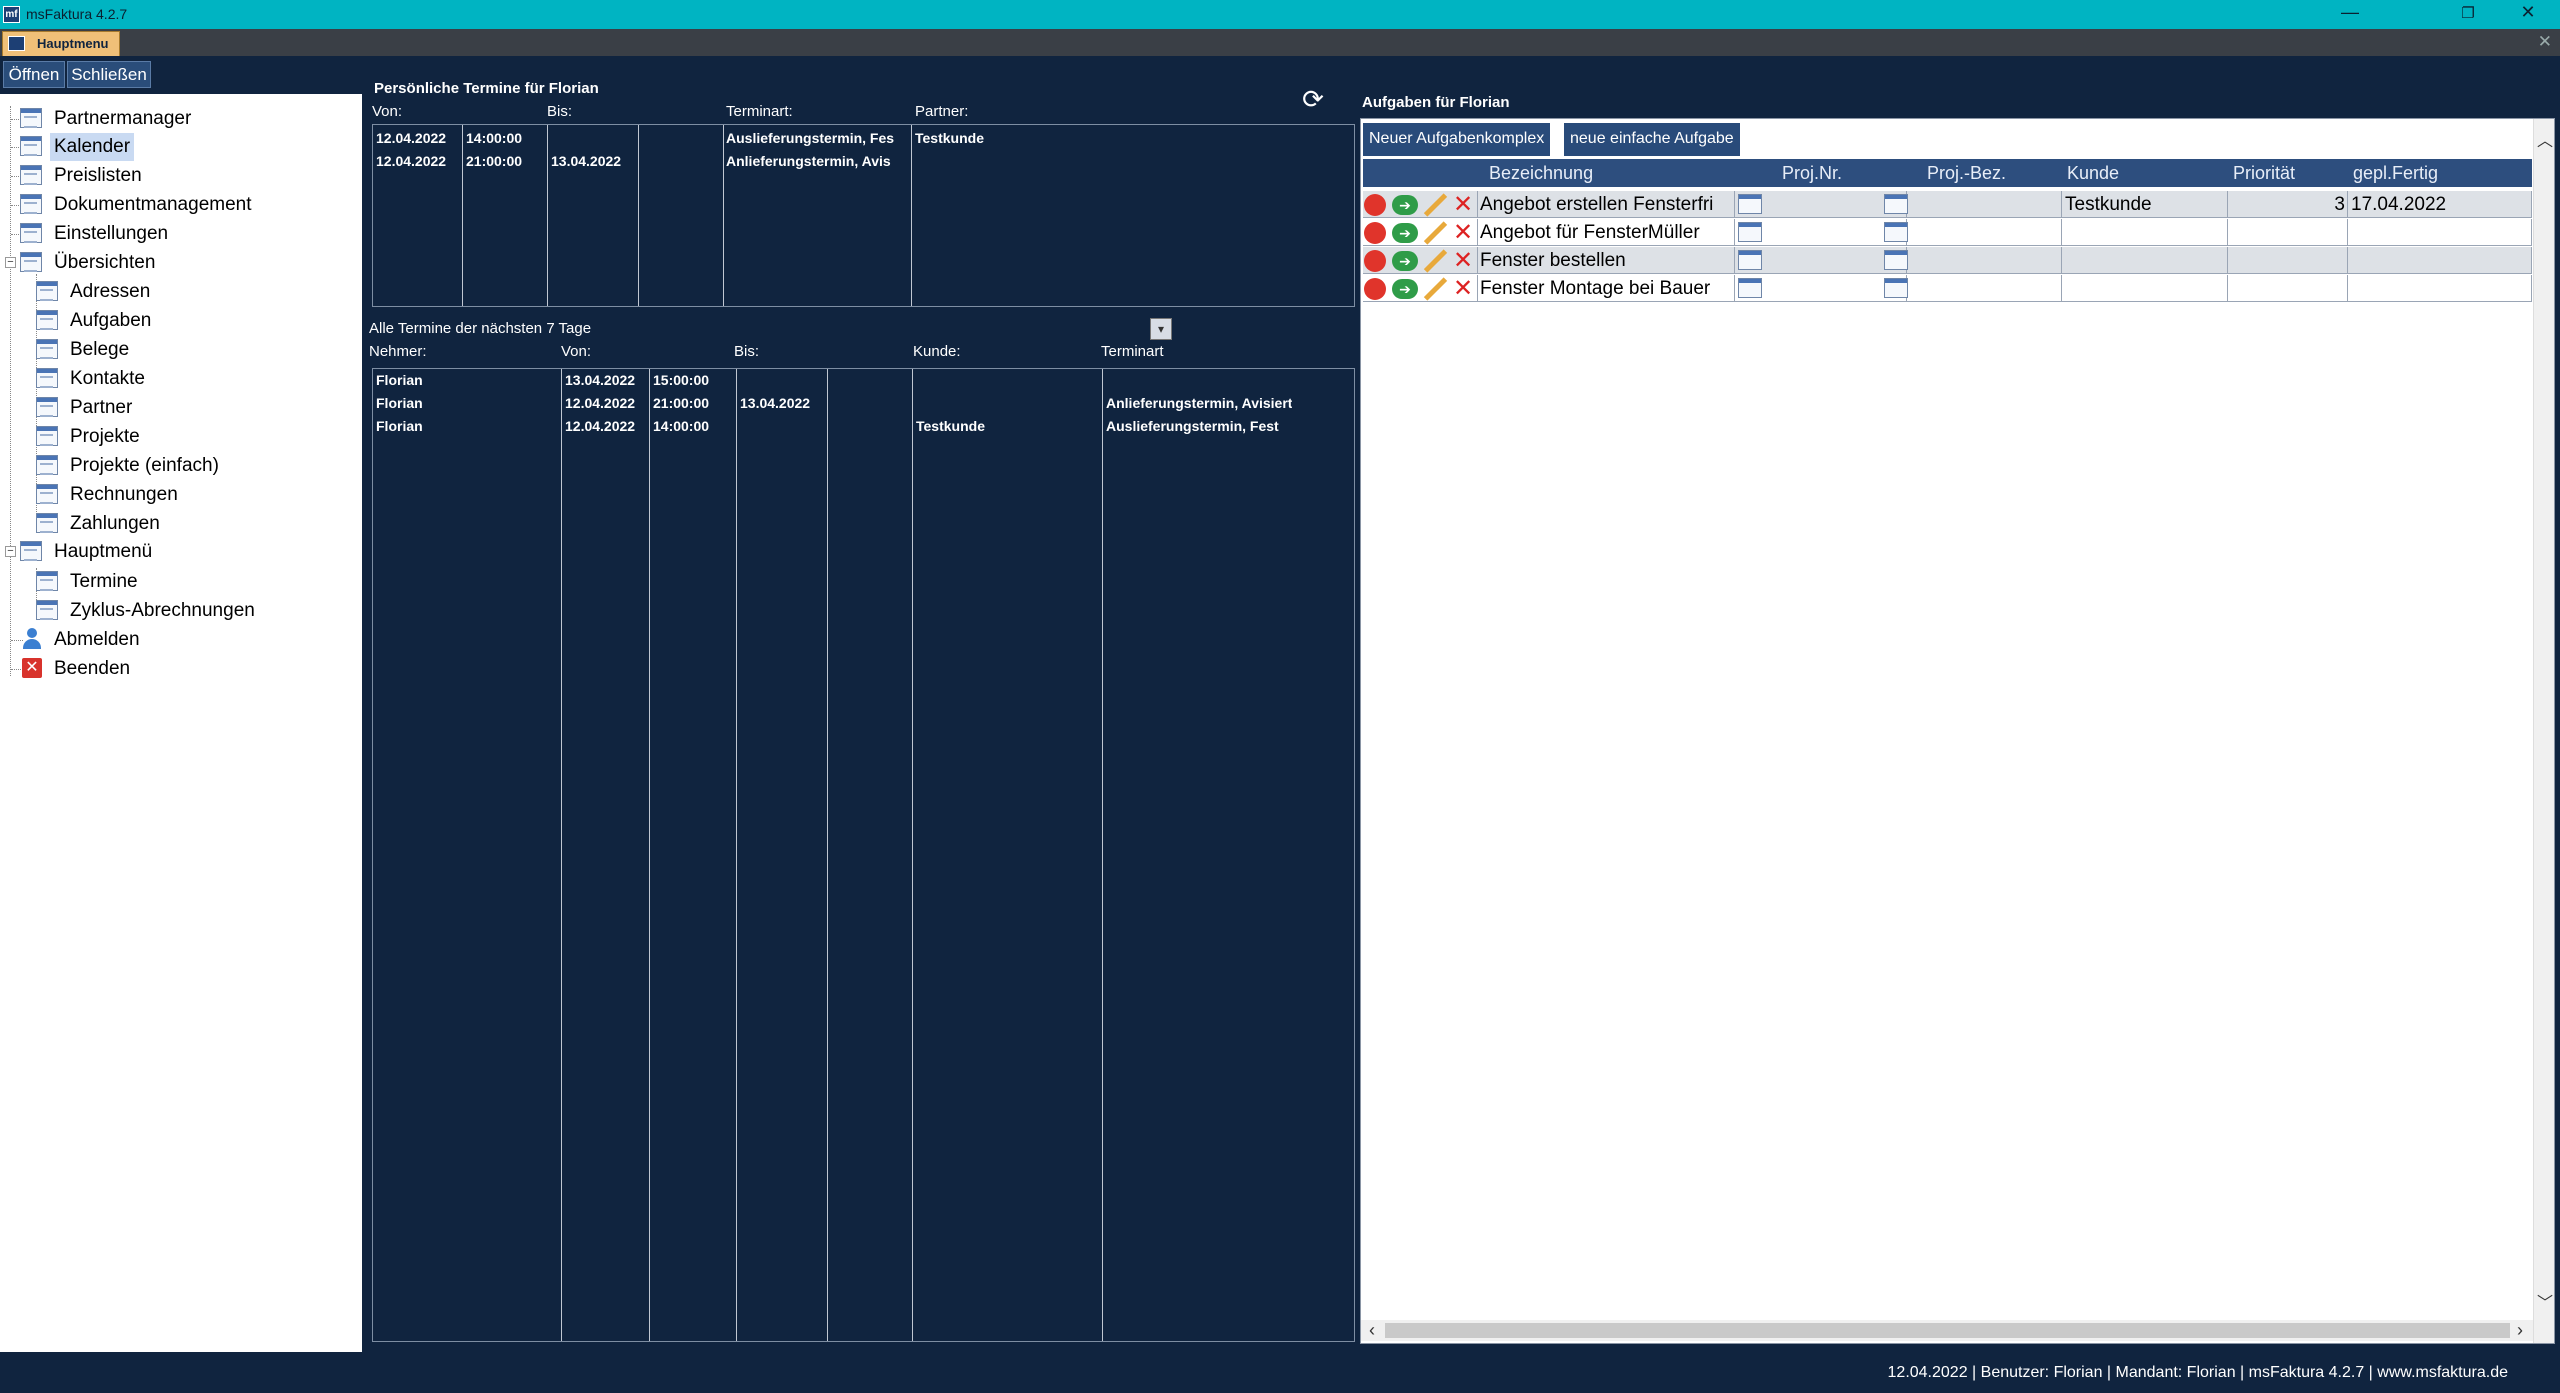 This screenshot has height=1393, width=2560. Describe the element at coordinates (2408, 173) in the screenshot. I see `header-geplfertig: gepl.Fertig` at that location.